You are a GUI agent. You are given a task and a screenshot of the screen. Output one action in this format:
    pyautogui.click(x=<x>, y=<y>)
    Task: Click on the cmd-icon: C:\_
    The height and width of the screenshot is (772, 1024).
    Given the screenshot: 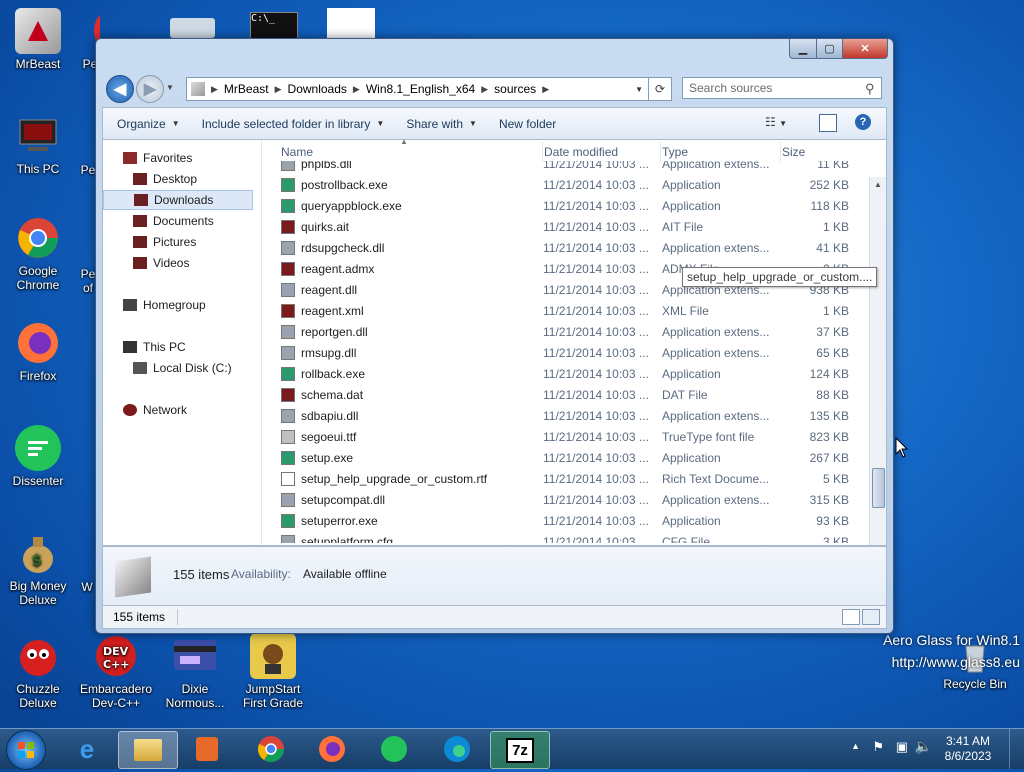 What is the action you would take?
    pyautogui.click(x=274, y=26)
    